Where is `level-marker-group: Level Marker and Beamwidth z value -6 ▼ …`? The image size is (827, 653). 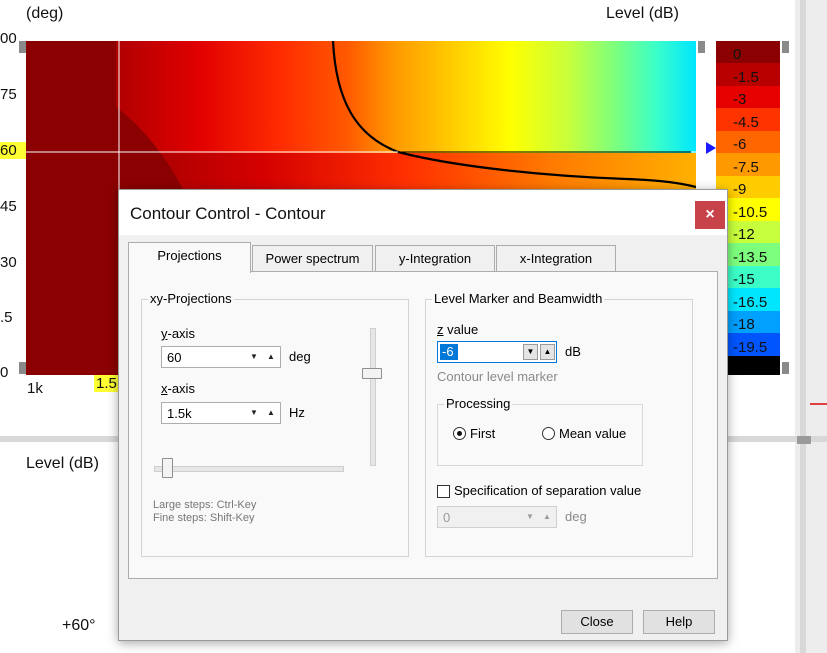 level-marker-group: Level Marker and Beamwidth z value -6 ▼ … is located at coordinates (559, 424).